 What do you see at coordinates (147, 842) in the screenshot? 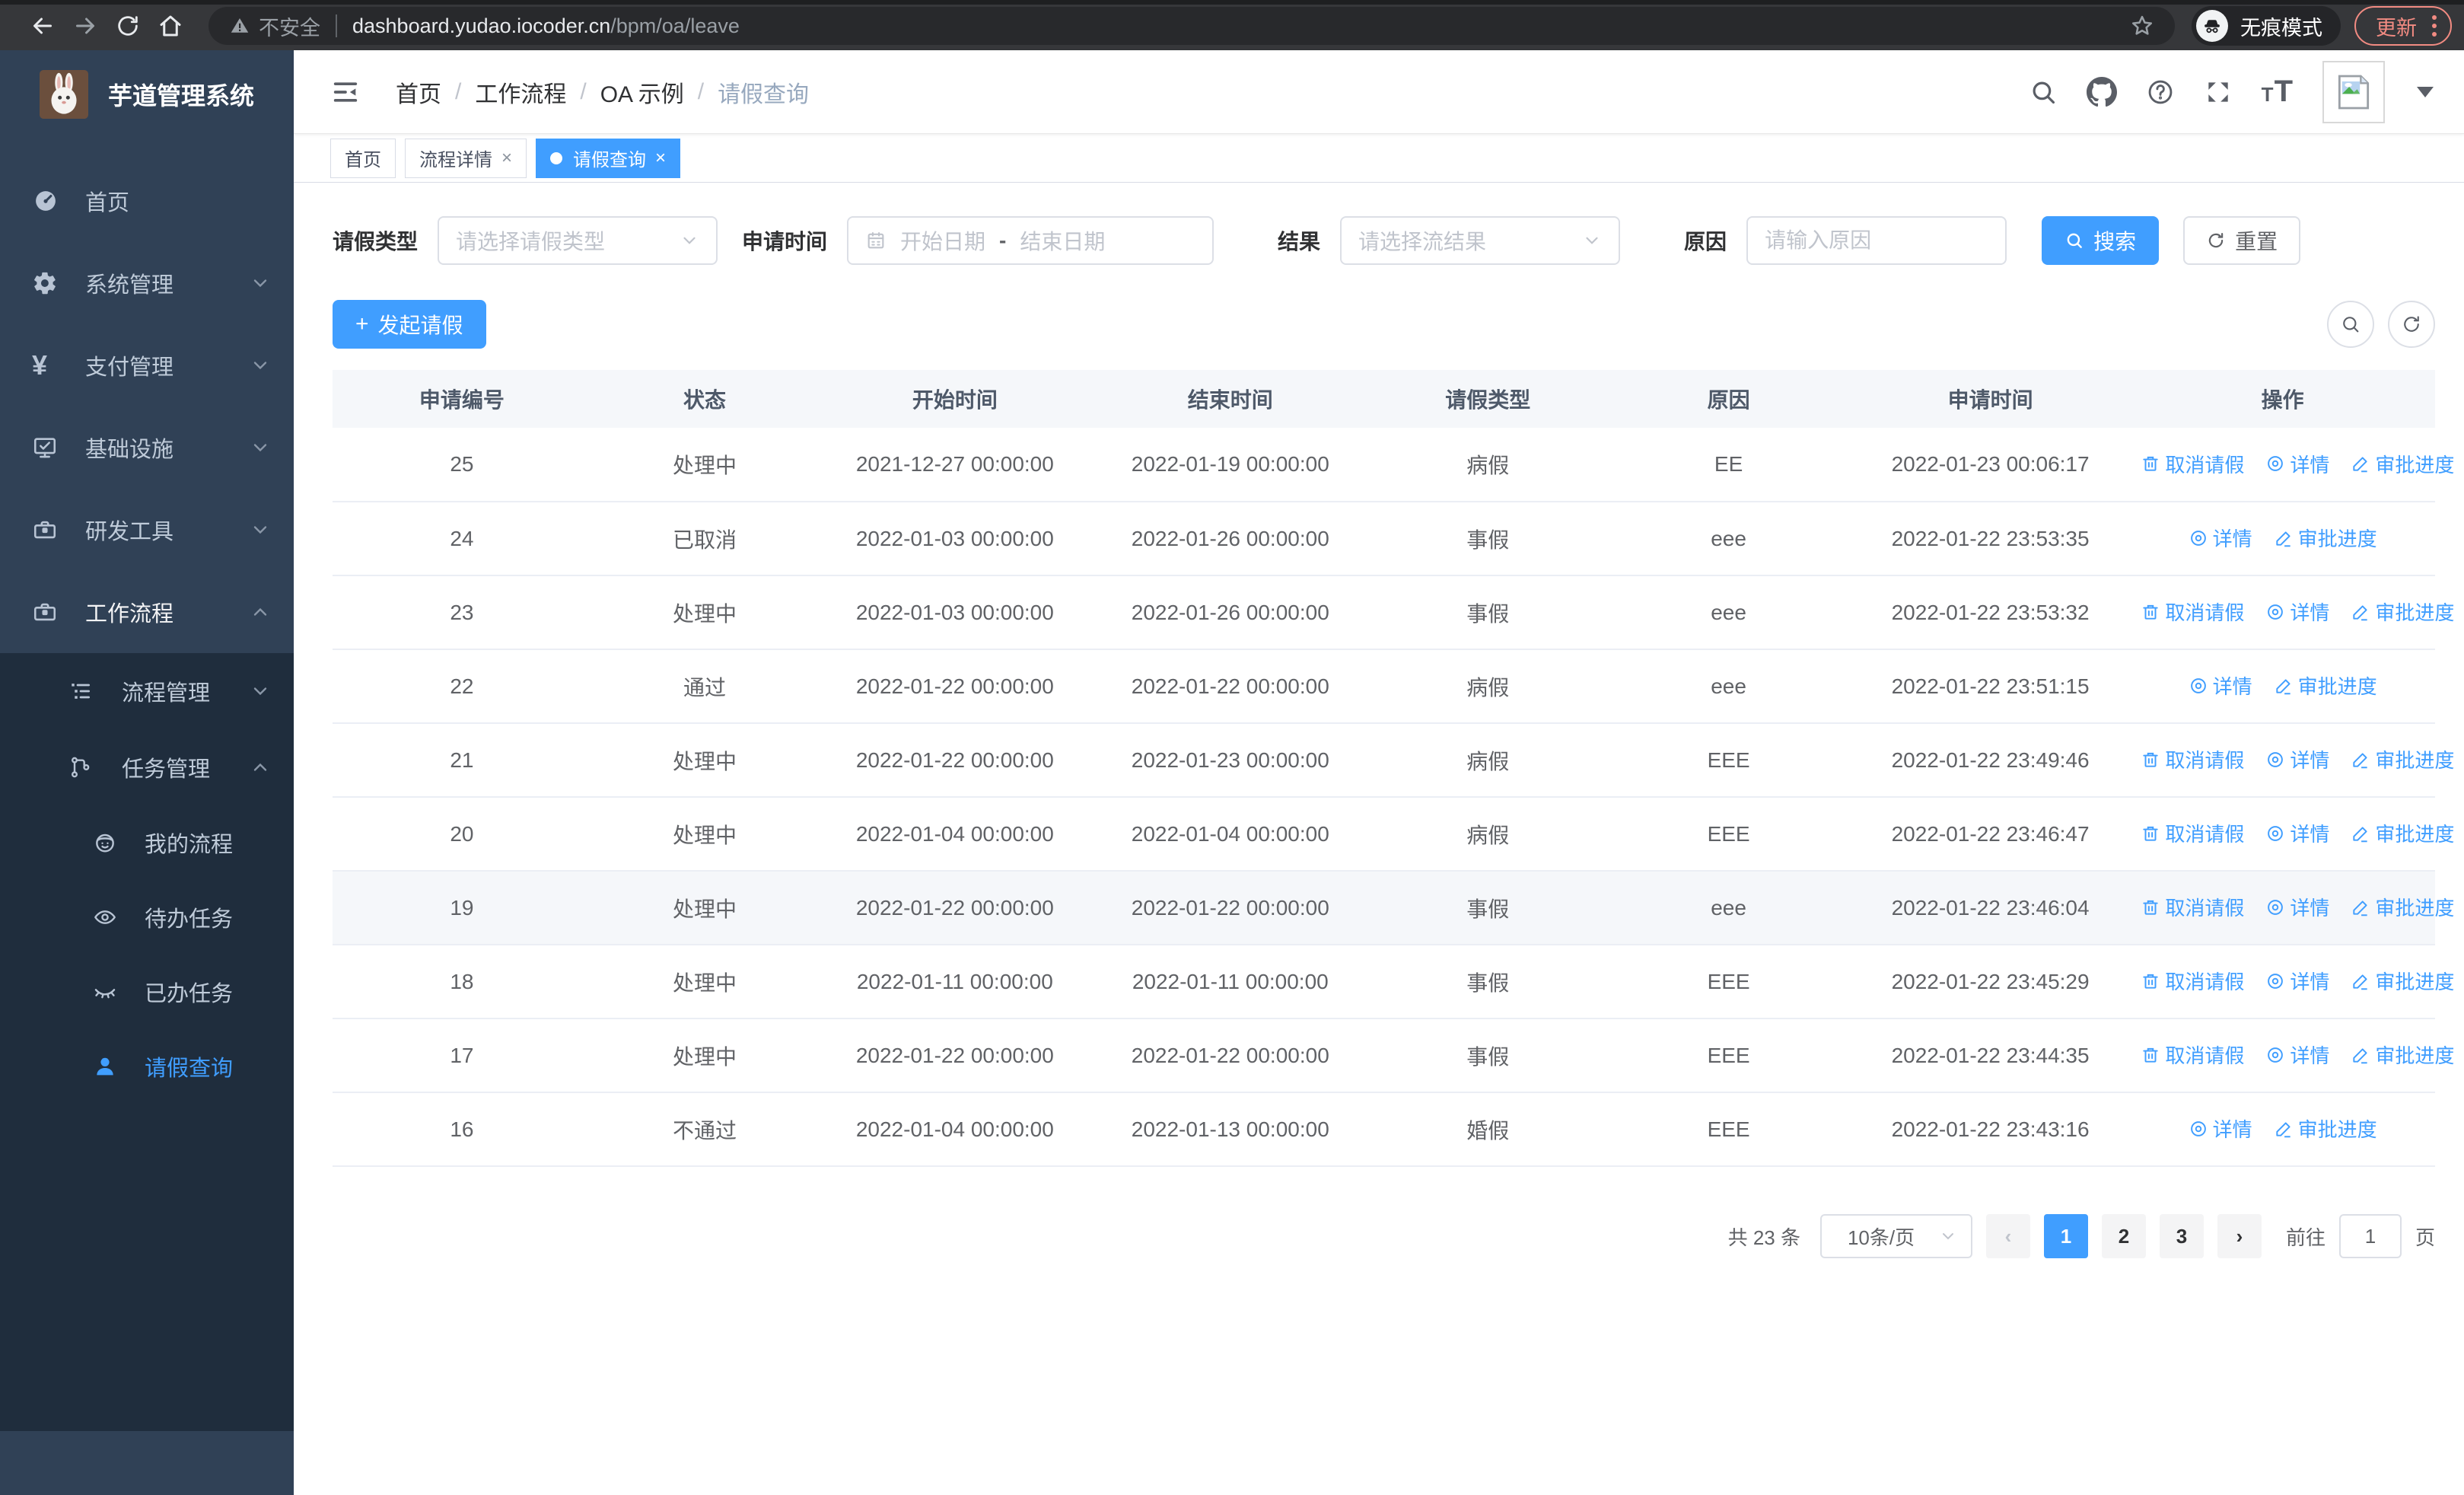
I see `sidebar-item-my-process: 我的流程` at bounding box center [147, 842].